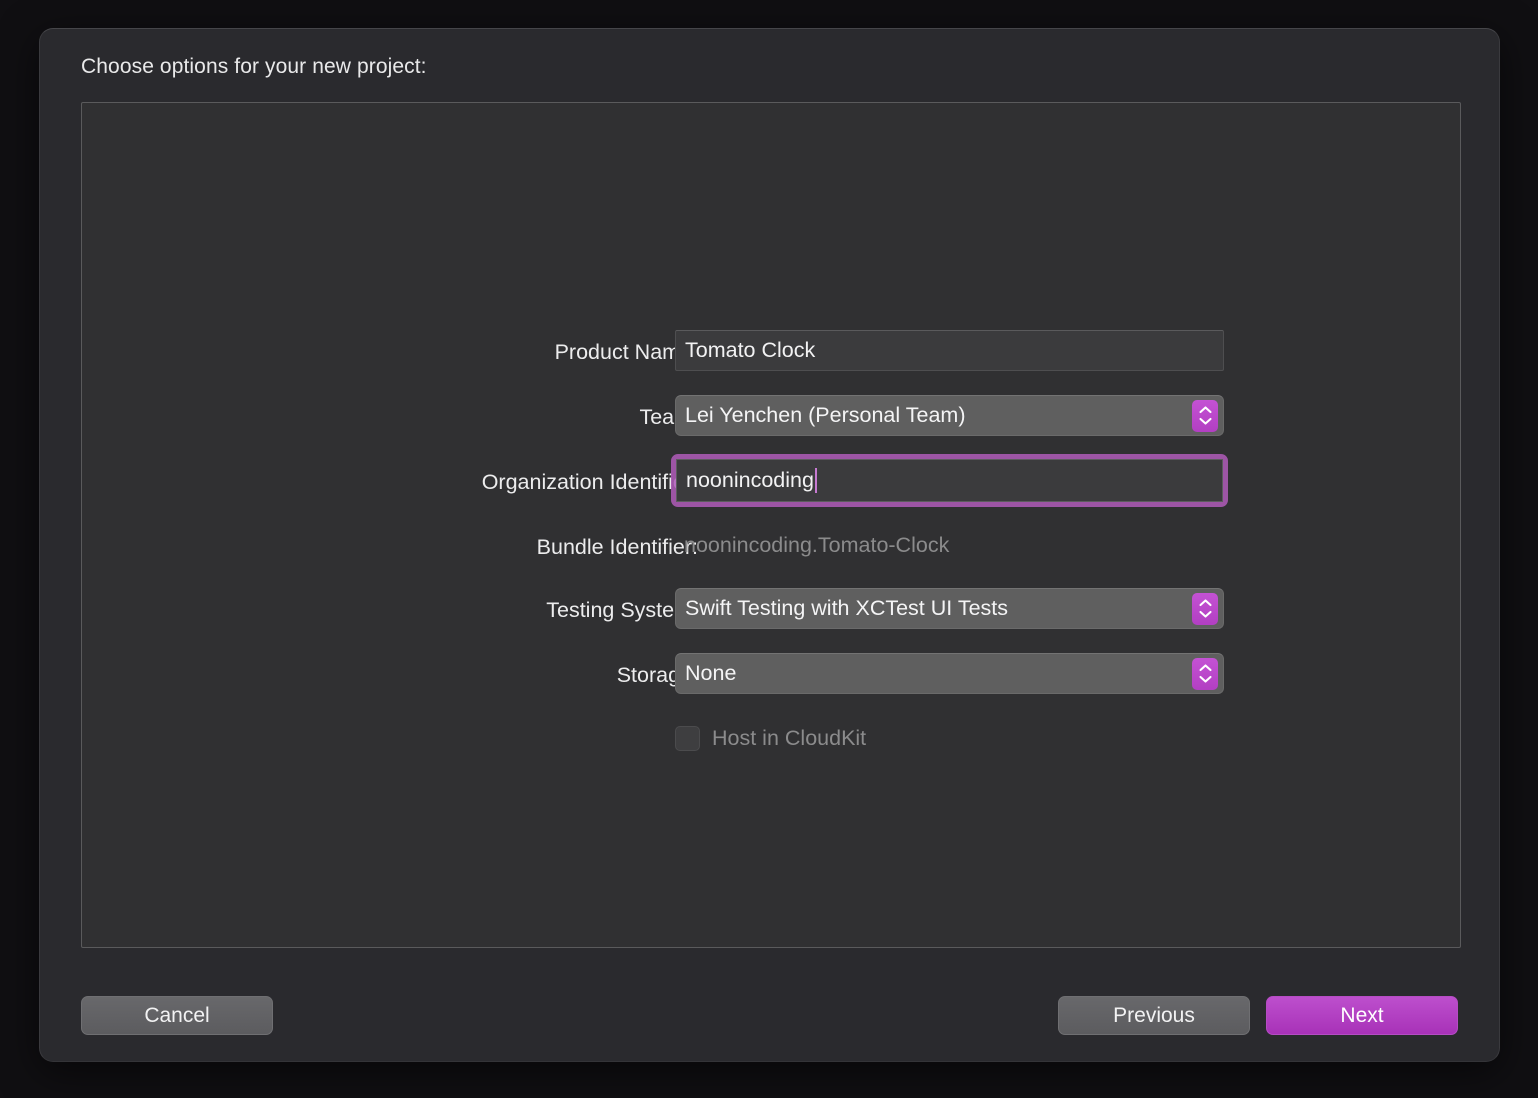 The width and height of the screenshot is (1538, 1098). What do you see at coordinates (254, 66) in the screenshot?
I see `page-title: Choose options for your new project:` at bounding box center [254, 66].